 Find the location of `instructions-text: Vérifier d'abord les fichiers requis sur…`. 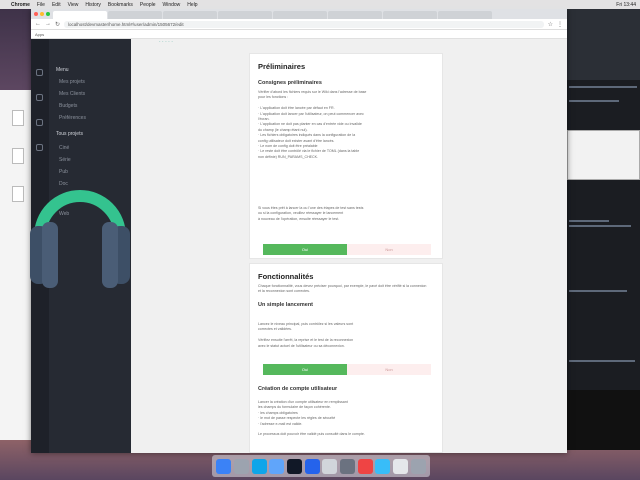

instructions-text: Vérifier d'abord les fichiers requis sur… is located at coordinates (312, 124).